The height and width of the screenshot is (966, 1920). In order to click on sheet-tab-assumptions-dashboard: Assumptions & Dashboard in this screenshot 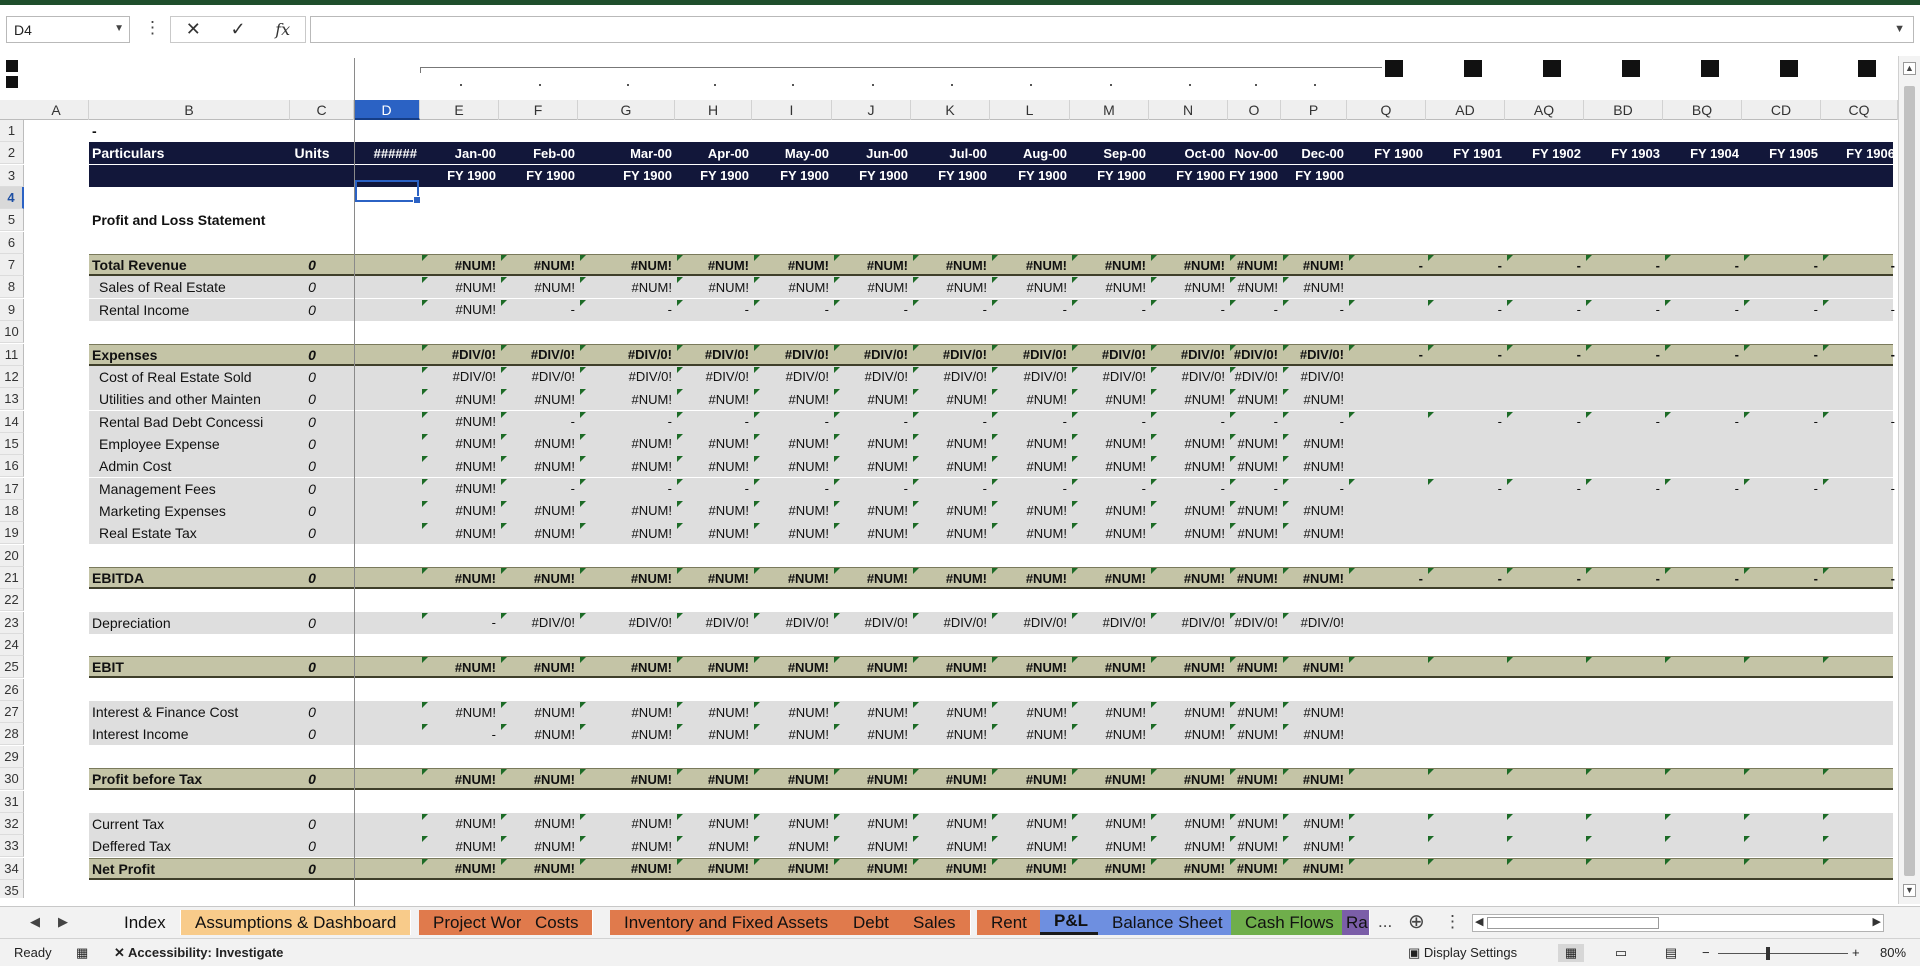, I will do `click(296, 922)`.